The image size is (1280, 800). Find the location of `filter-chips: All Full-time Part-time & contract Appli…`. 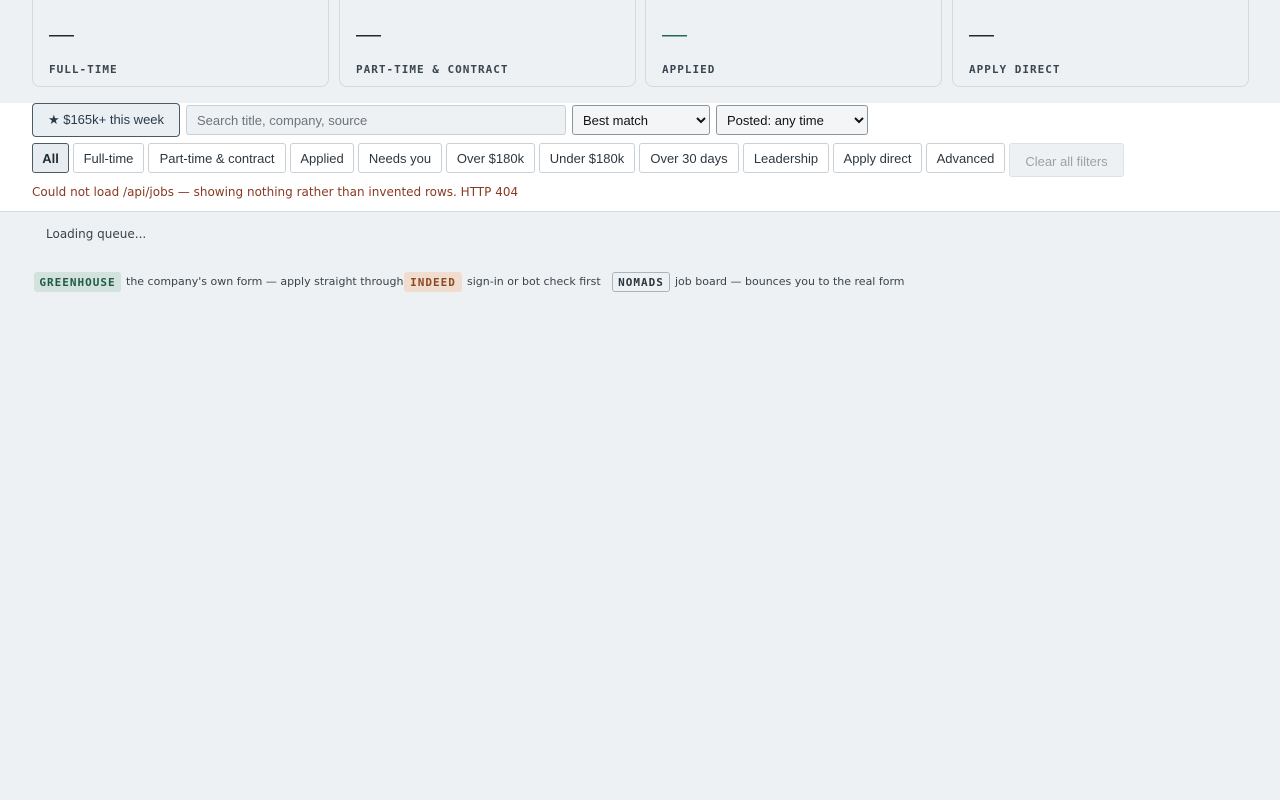

filter-chips: All Full-time Part-time & contract Appli… is located at coordinates (642, 160).